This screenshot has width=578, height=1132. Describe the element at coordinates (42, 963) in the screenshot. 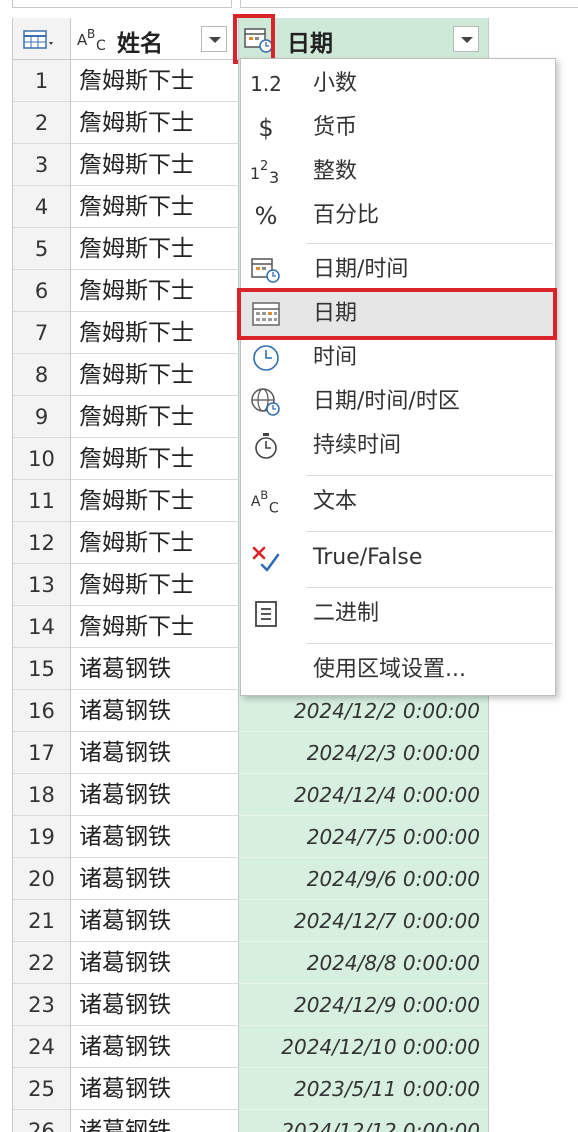

I see `row-number: 22` at that location.